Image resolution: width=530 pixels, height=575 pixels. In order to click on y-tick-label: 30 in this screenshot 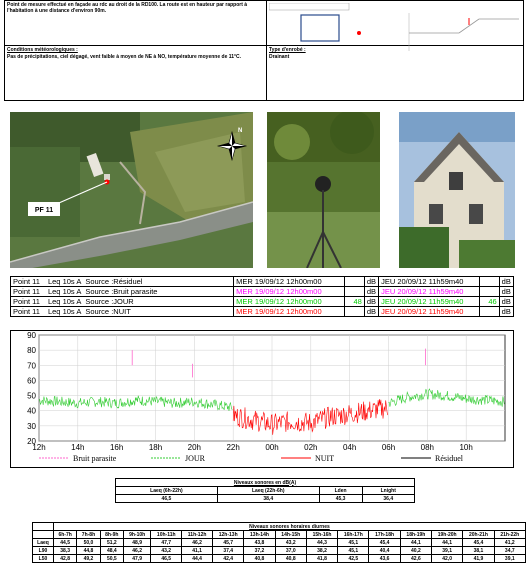, I will do `click(31, 426)`.